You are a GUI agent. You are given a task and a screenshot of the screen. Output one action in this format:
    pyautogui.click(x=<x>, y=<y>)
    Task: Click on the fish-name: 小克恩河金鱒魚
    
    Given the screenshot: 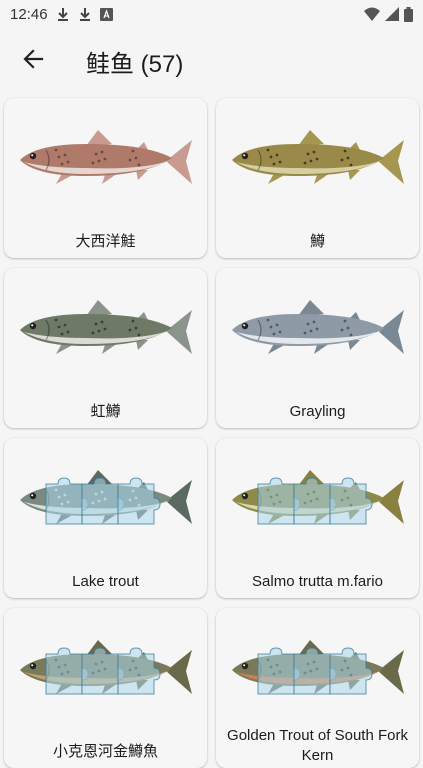 What is the action you would take?
    pyautogui.click(x=105, y=751)
    